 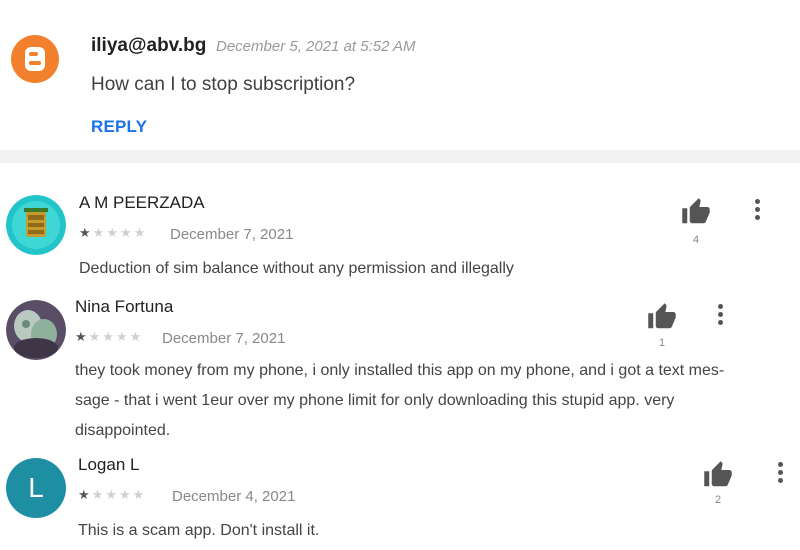 I want to click on helpful-count: 4, so click(x=696, y=240).